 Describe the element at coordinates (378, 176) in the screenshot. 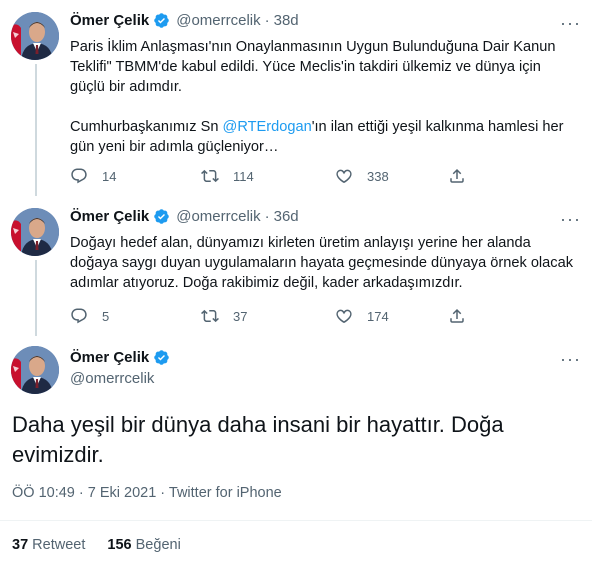

I see `like-count: 338` at that location.